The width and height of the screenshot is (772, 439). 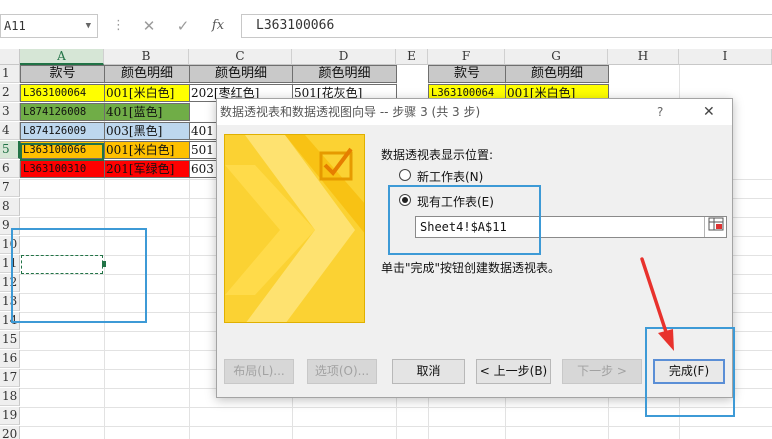 I want to click on column-header-c: C, so click(x=240, y=57).